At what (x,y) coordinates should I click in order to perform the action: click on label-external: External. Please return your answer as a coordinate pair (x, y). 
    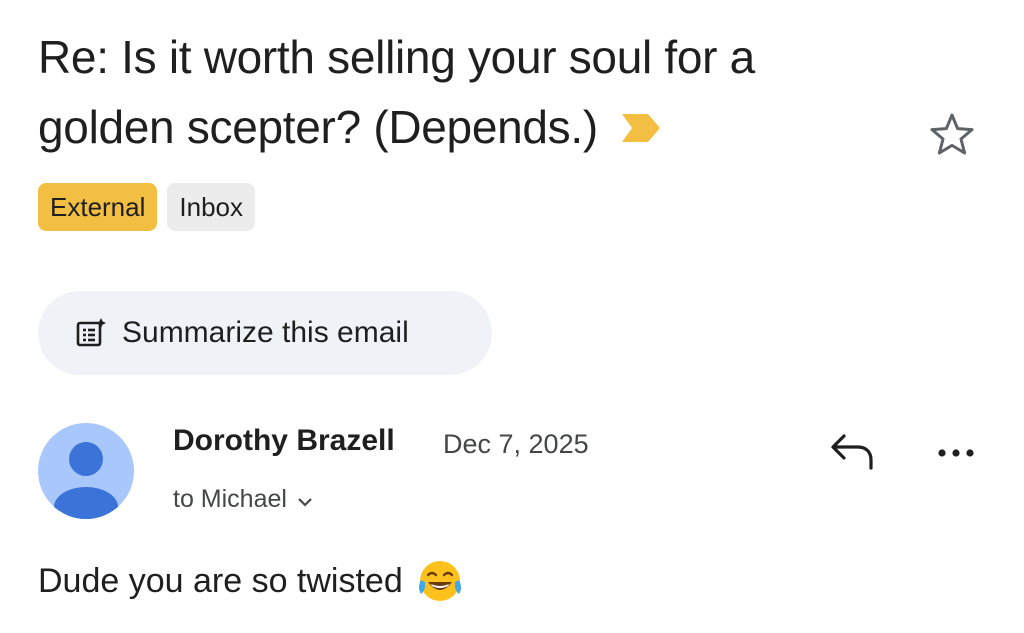
    Looking at the image, I should click on (98, 207).